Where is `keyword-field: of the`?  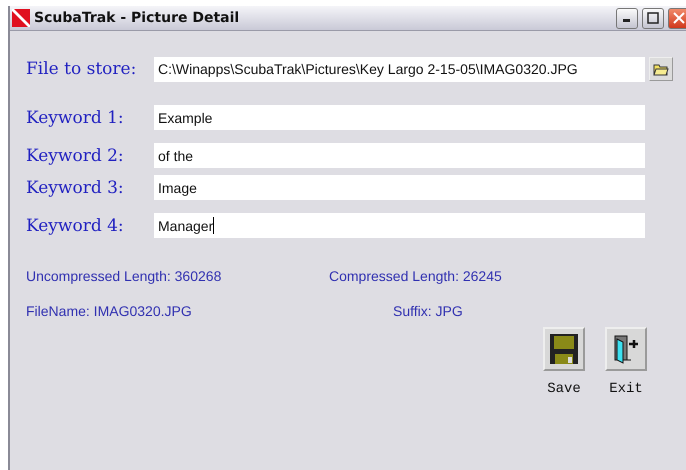 keyword-field: of the is located at coordinates (399, 155).